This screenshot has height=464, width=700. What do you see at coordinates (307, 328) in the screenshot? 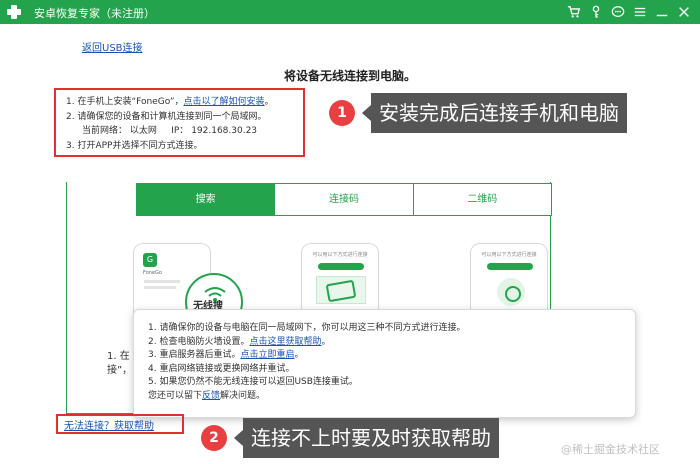
I see `tip-1: 1. 请确保你的设备与电脑在同一局域网下，你可以用这三种不同方式进行连接。` at bounding box center [307, 328].